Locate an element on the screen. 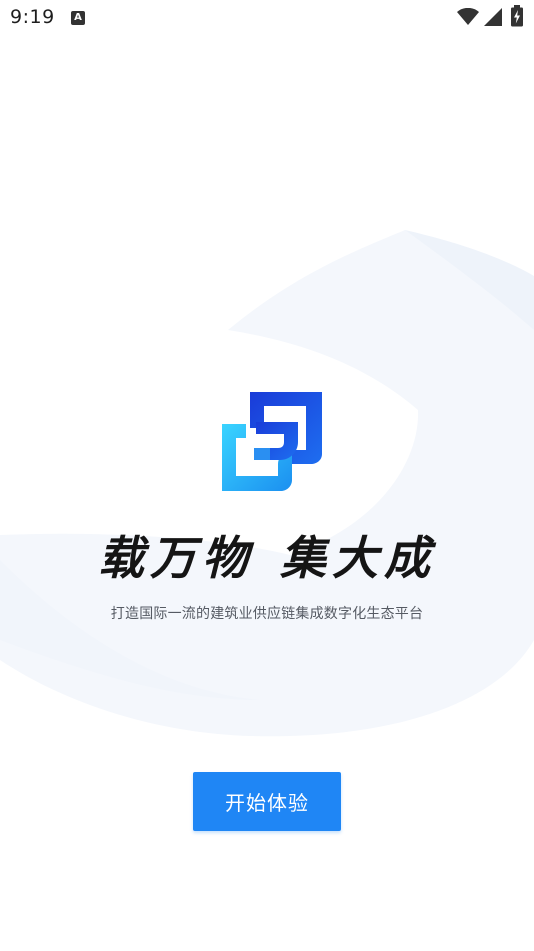  status-bar: 9:19 A is located at coordinates (267, 18).